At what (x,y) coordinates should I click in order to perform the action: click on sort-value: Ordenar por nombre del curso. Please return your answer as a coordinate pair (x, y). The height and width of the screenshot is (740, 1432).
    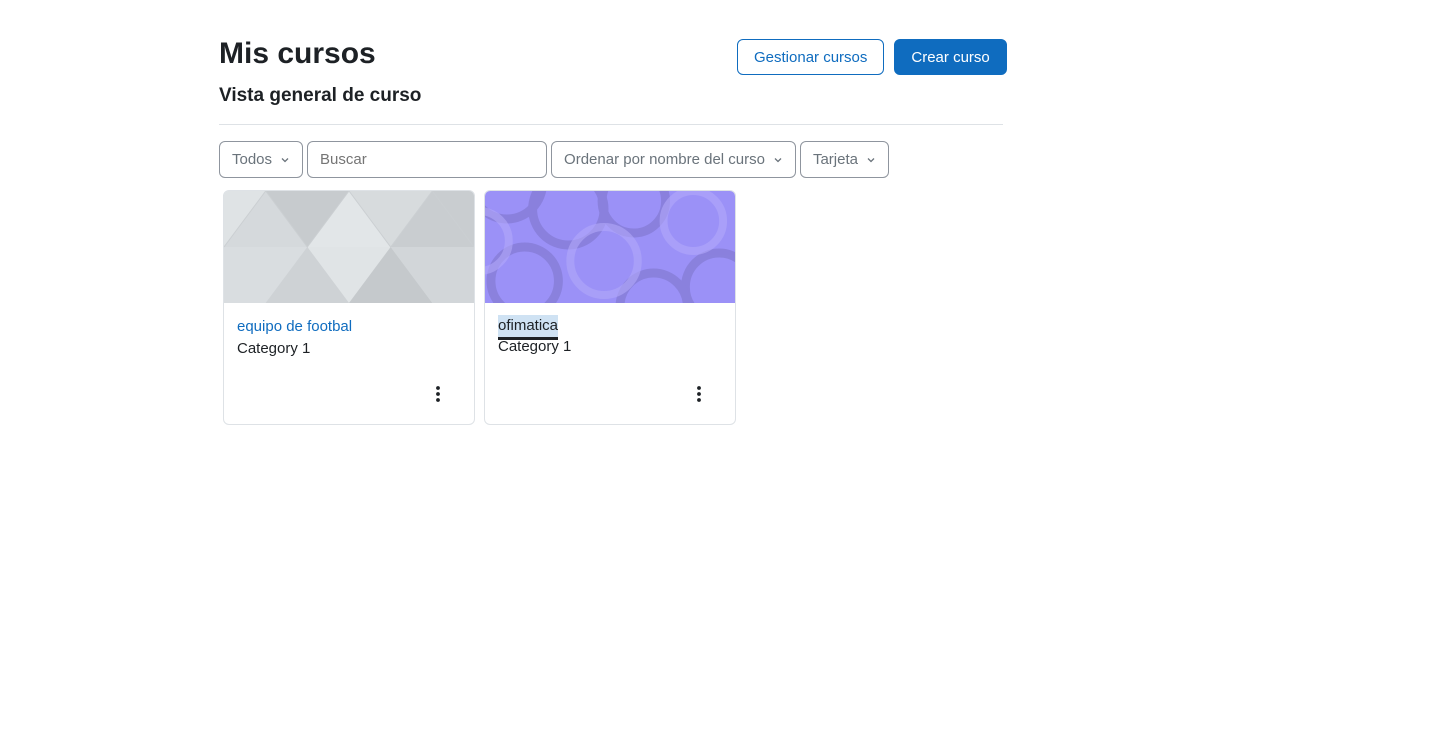
    Looking at the image, I should click on (664, 159).